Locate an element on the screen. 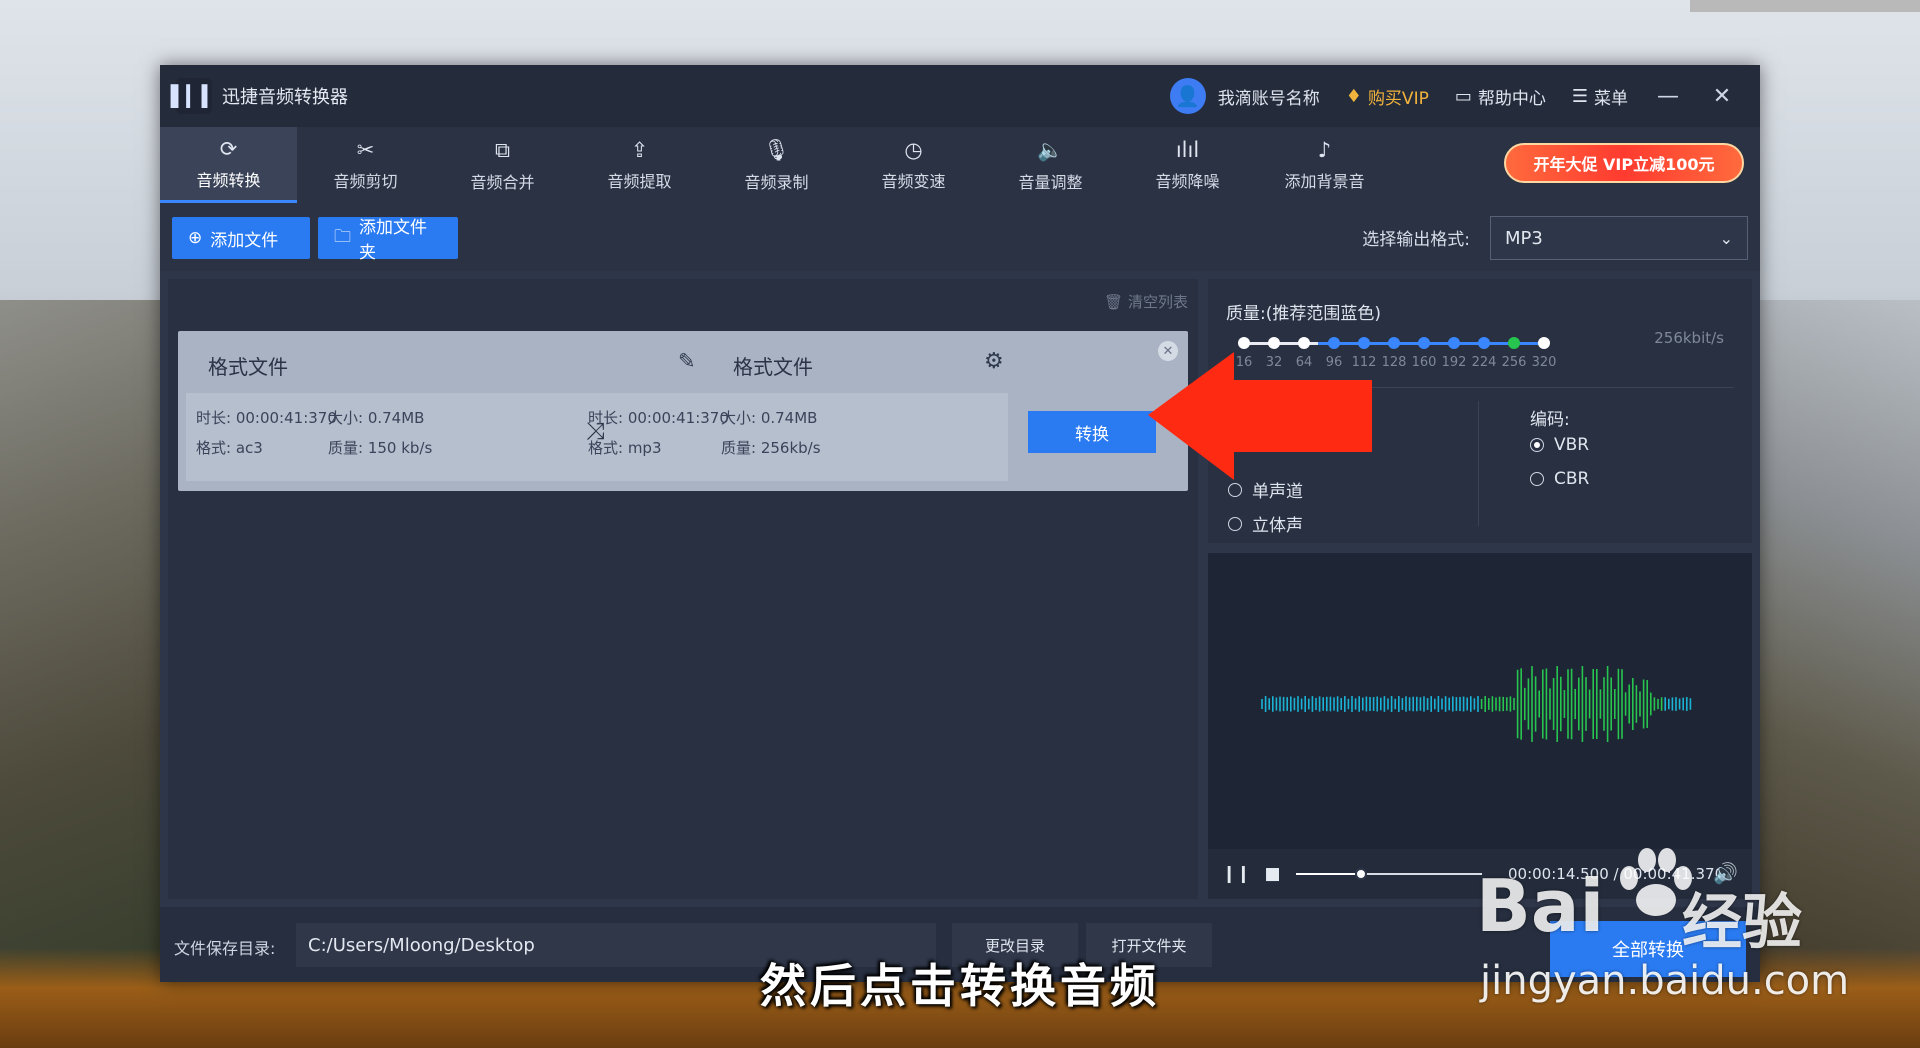 Image resolution: width=1920 pixels, height=1048 pixels. microphone-icon: 🎙 is located at coordinates (776, 149).